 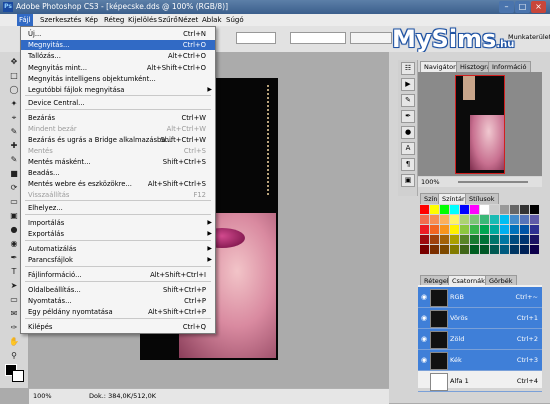 I want to click on file-menu-item: Tallózás... Alt+Ctrl+O, so click(x=118, y=56).